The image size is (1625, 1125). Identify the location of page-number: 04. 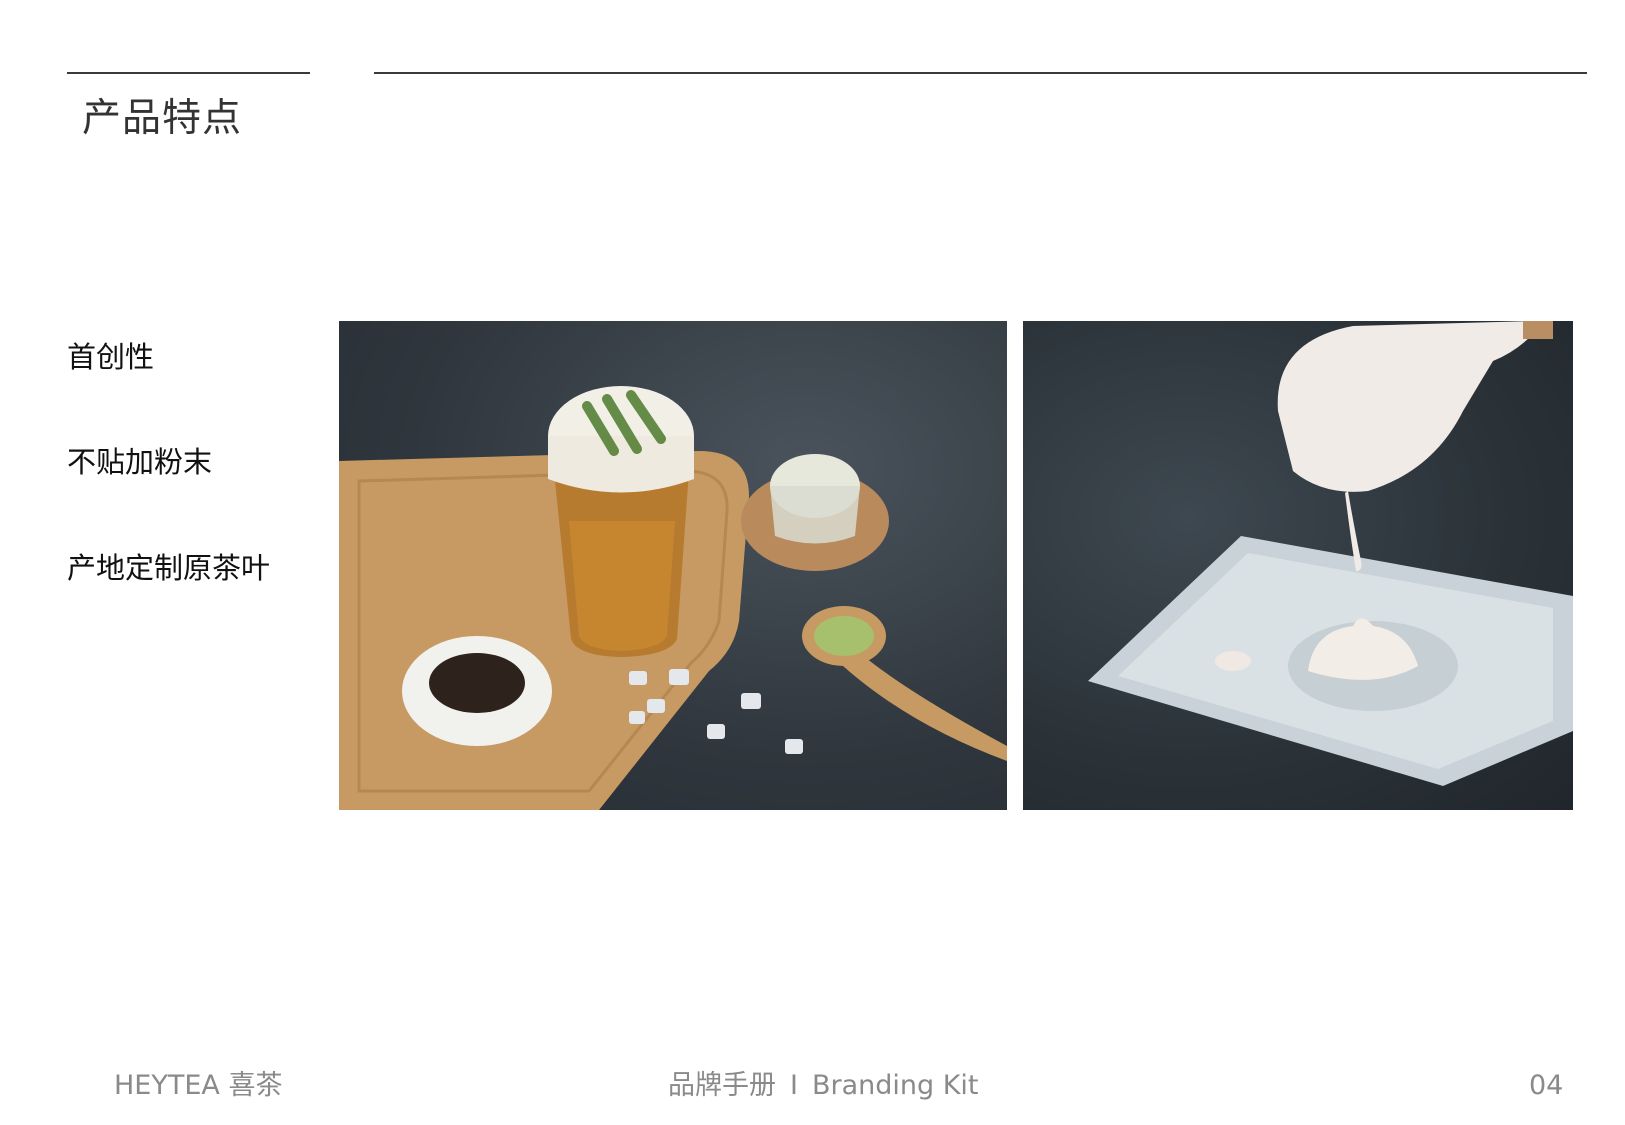
(1546, 1085).